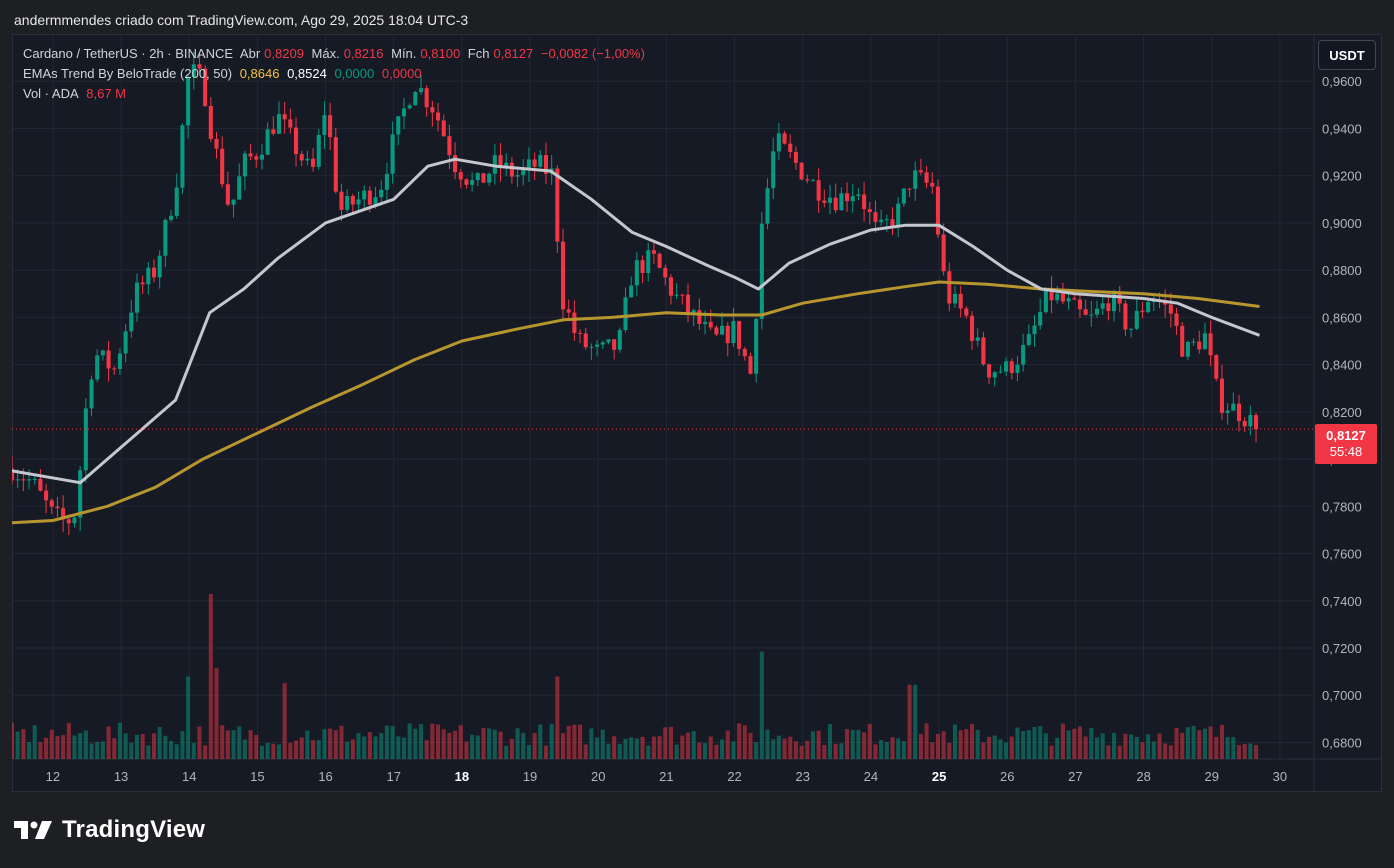 Image resolution: width=1394 pixels, height=868 pixels. What do you see at coordinates (478, 53) in the screenshot?
I see `legend-close-label: Fch` at bounding box center [478, 53].